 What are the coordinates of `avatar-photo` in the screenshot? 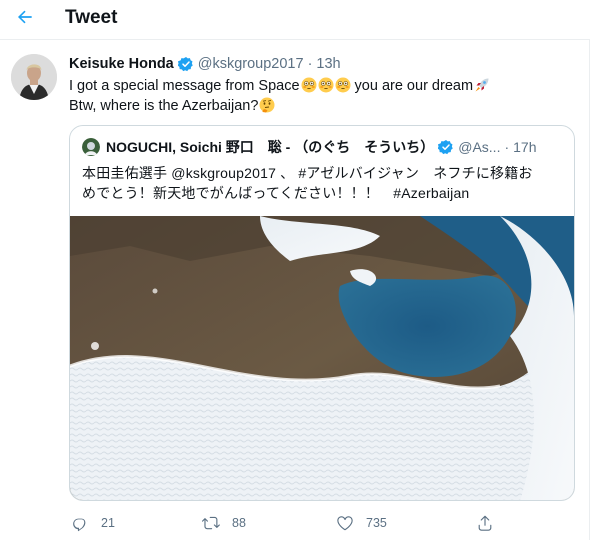 It's located at (34, 77).